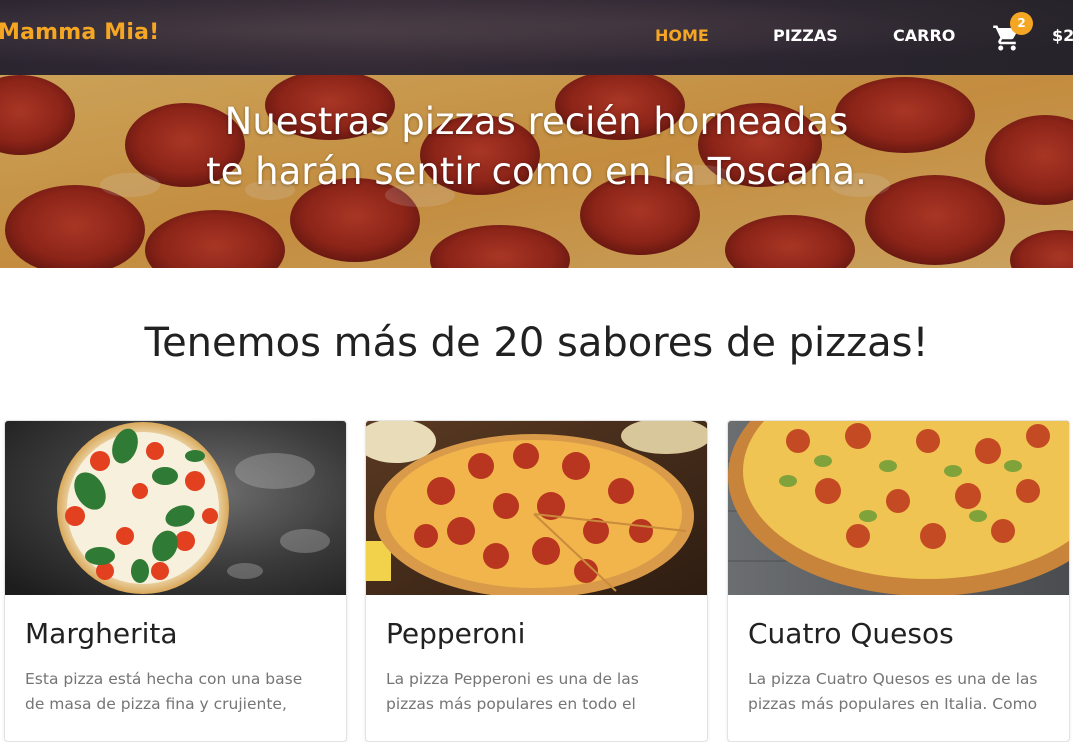 The height and width of the screenshot is (742, 1073). I want to click on pizza-name: Margherita, so click(101, 633).